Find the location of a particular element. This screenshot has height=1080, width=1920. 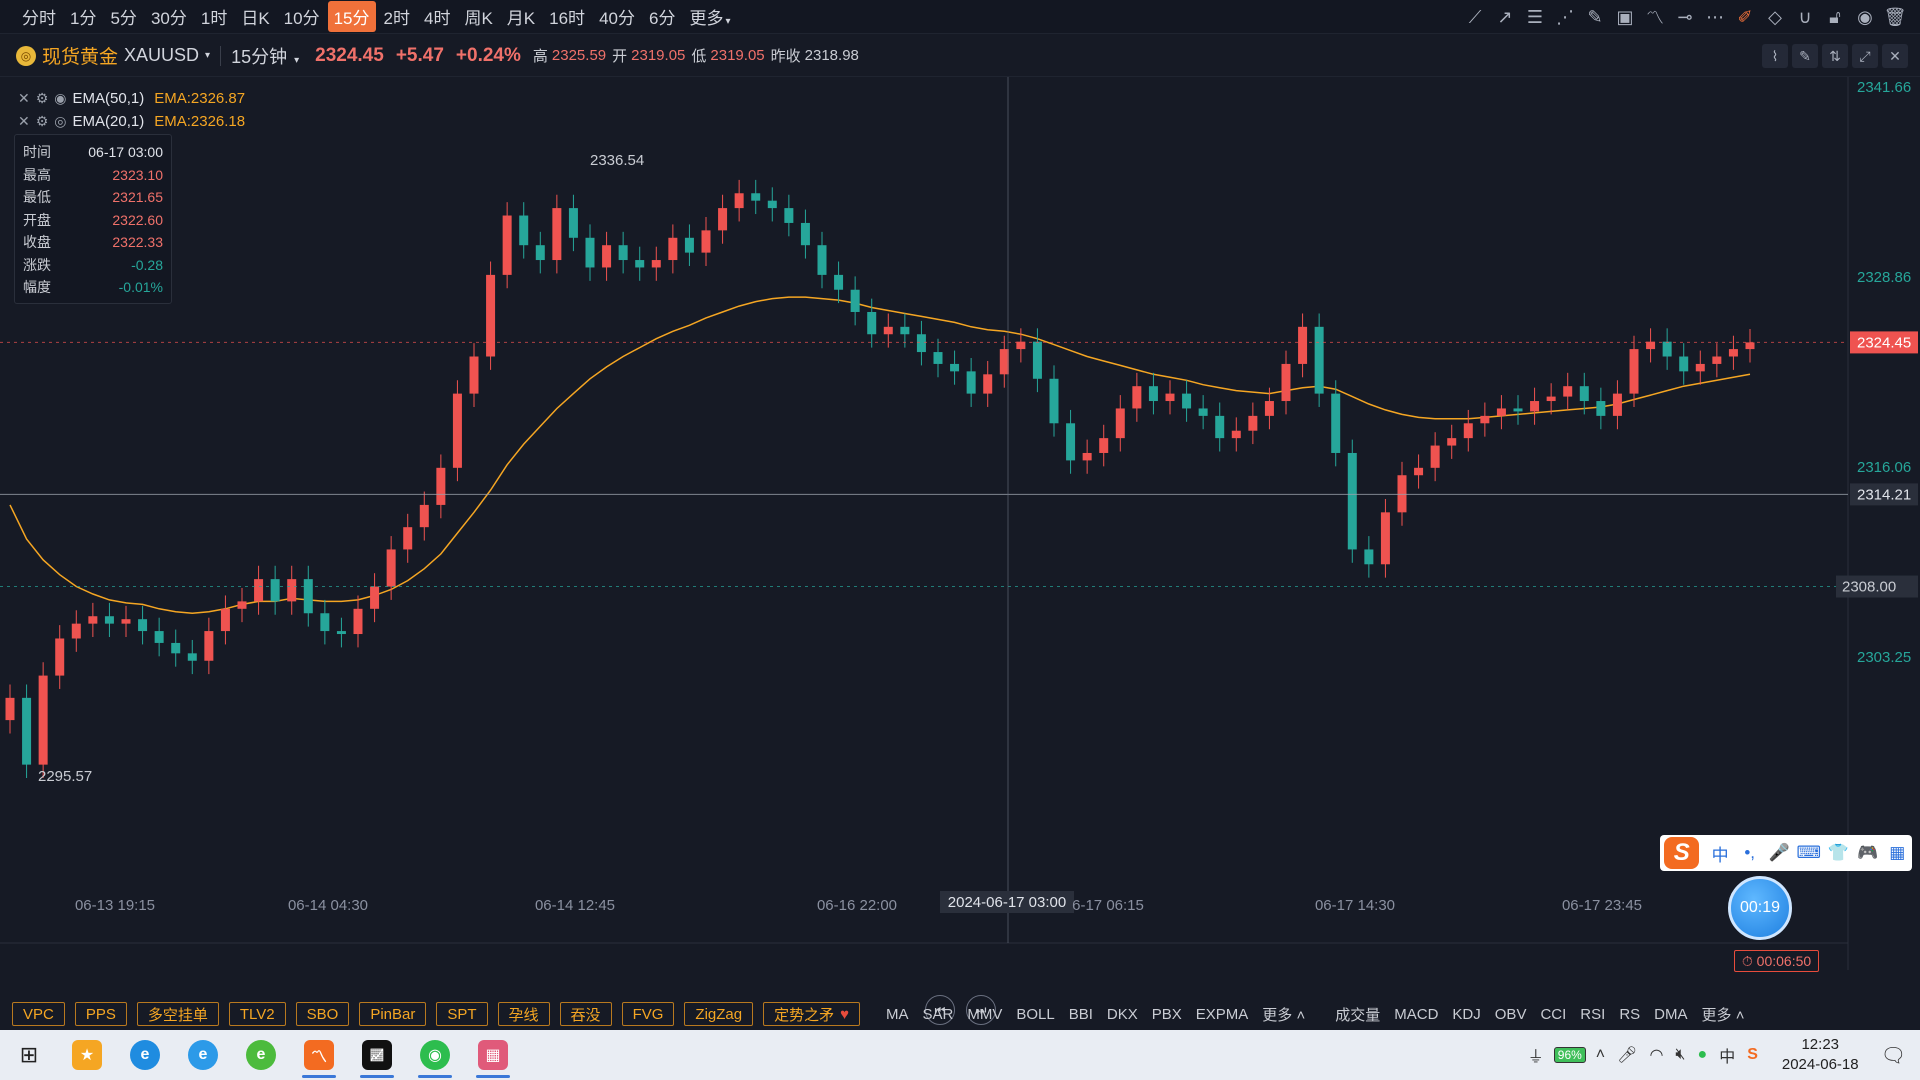

chevron-up-icon: ˄ is located at coordinates (1600, 1055).